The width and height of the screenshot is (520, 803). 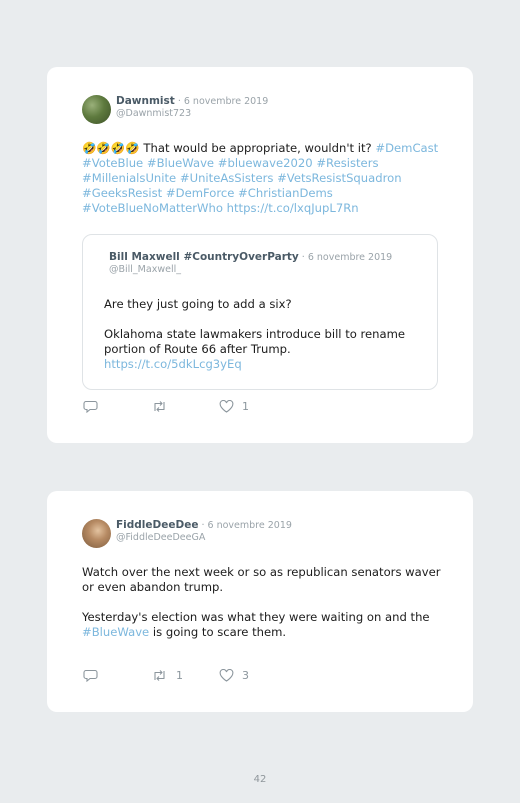 I want to click on quoted-author-name: Bill Maxwell #CountryOverParty, so click(x=204, y=257).